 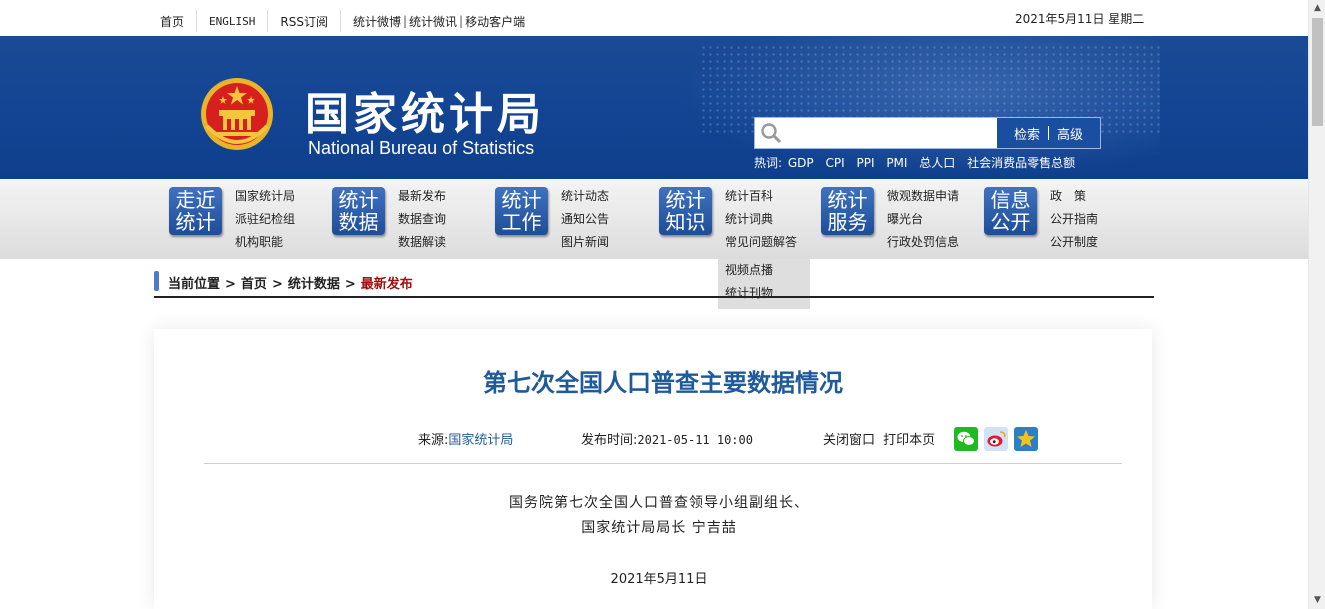 I want to click on nav-link: 统计词典, so click(x=761, y=219).